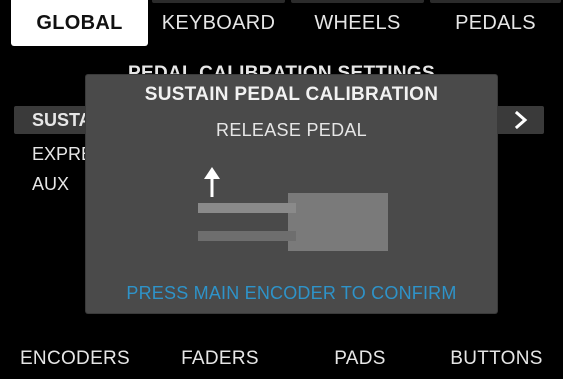  Describe the element at coordinates (496, 358) in the screenshot. I see `tab-buttons: BUTTONS` at that location.